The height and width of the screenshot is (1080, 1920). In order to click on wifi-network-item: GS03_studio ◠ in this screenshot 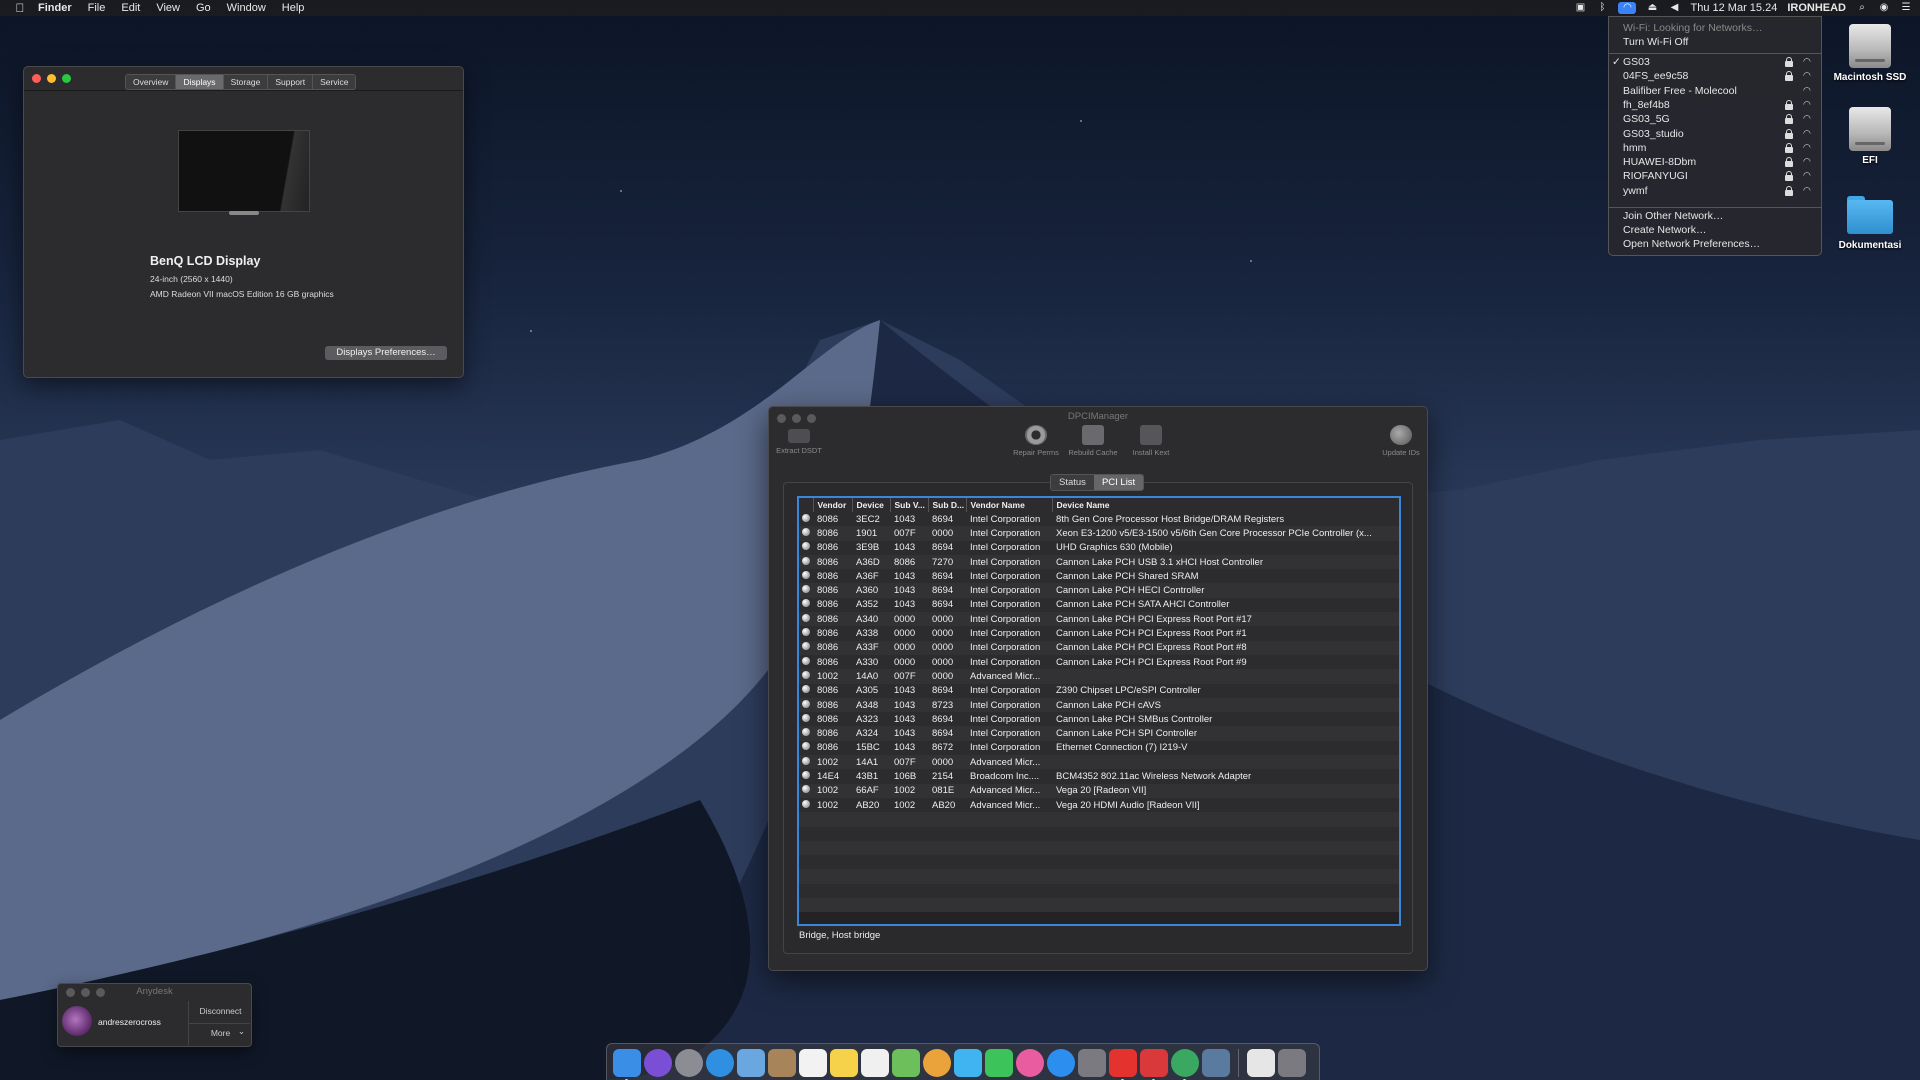, I will do `click(1715, 135)`.